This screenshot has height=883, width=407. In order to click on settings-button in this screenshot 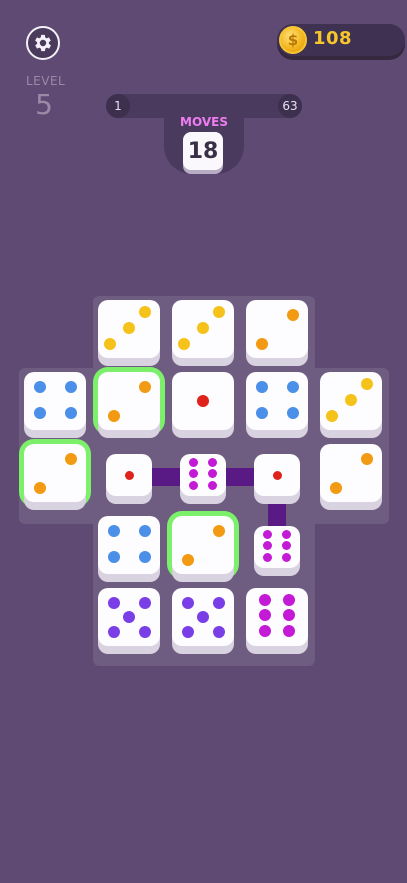, I will do `click(43, 43)`.